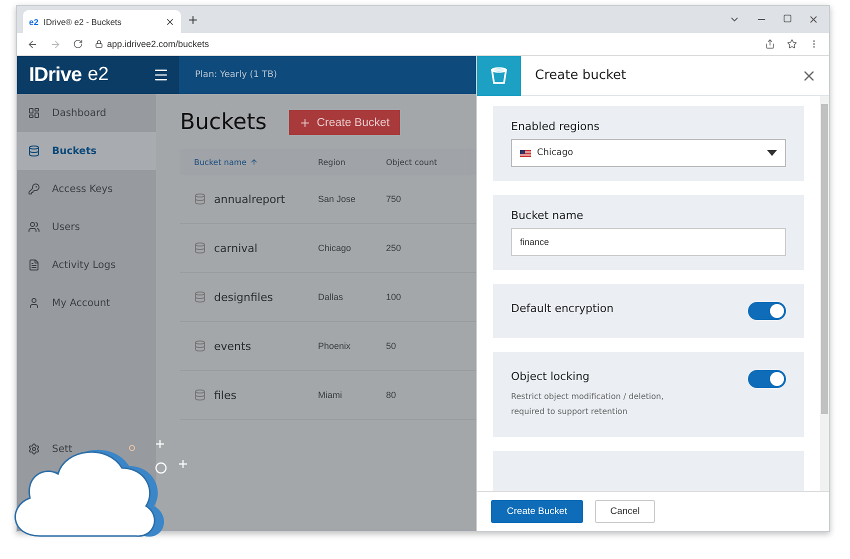  I want to click on sidebar-item: My Account, so click(86, 303).